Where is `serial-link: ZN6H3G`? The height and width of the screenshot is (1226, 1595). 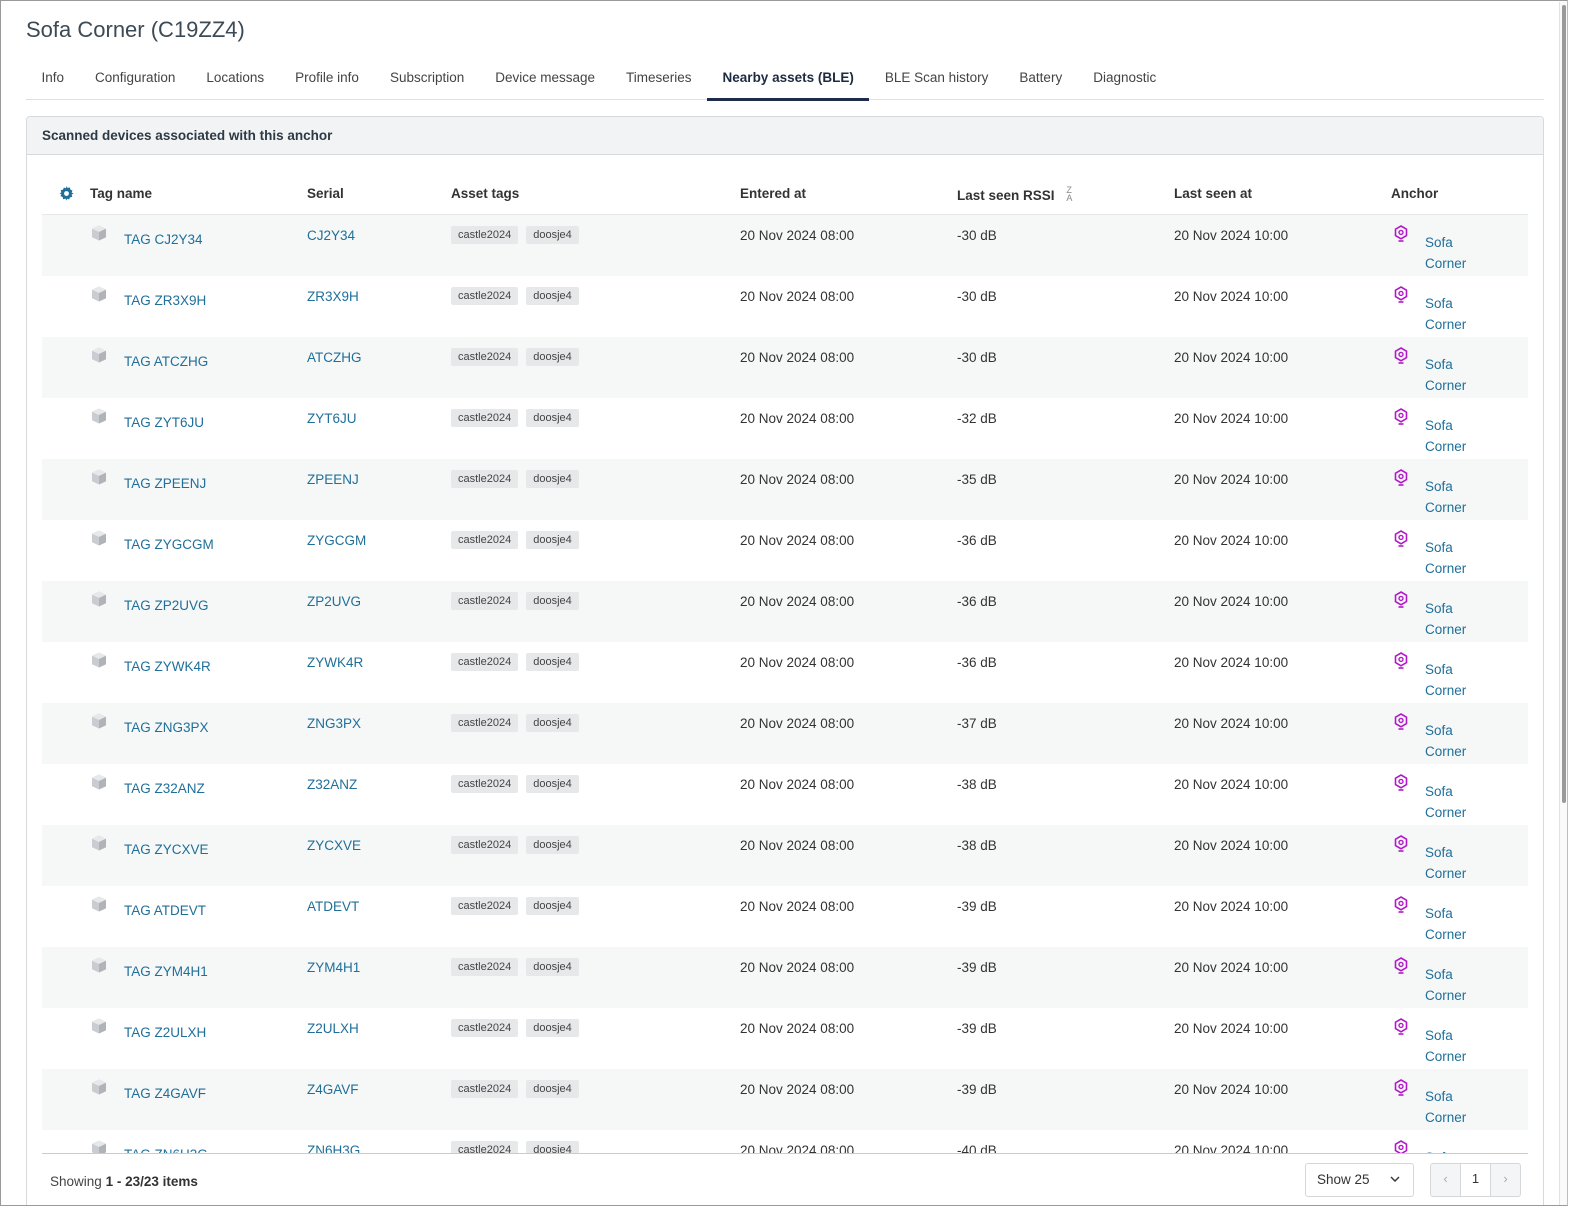 serial-link: ZN6H3G is located at coordinates (333, 1148).